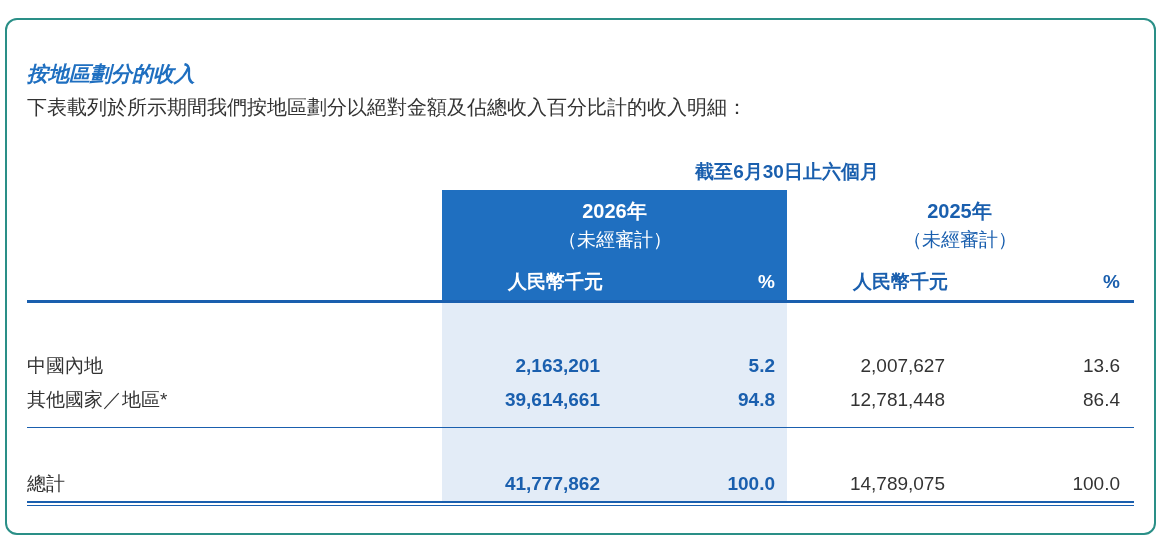  I want to click on table-cell-text: 12,781,448, so click(897, 399).